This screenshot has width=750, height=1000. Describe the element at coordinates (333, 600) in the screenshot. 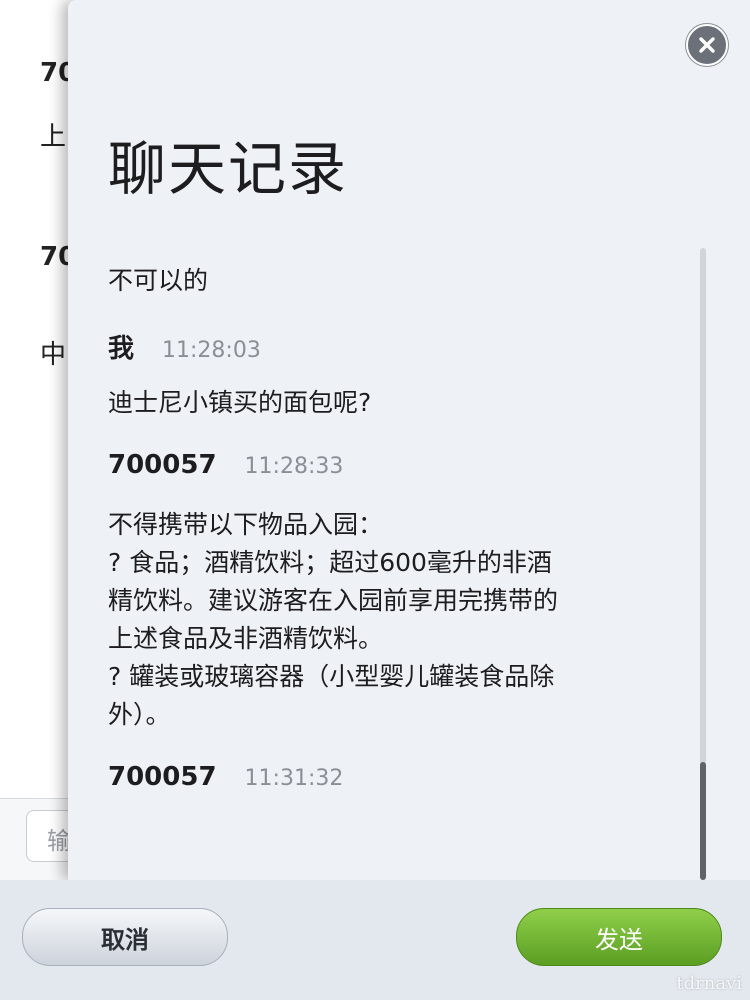

I see `message-line: 精饮料。建议游客在入园前享用完携带的` at that location.